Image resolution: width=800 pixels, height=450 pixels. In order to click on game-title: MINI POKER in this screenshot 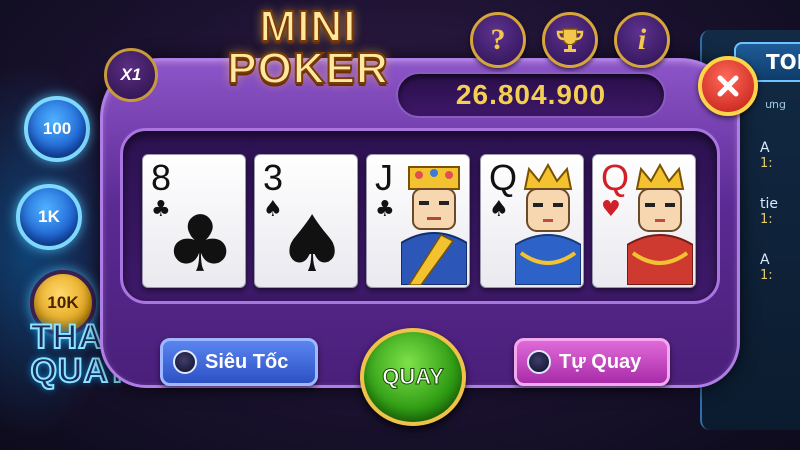, I will do `click(308, 48)`.